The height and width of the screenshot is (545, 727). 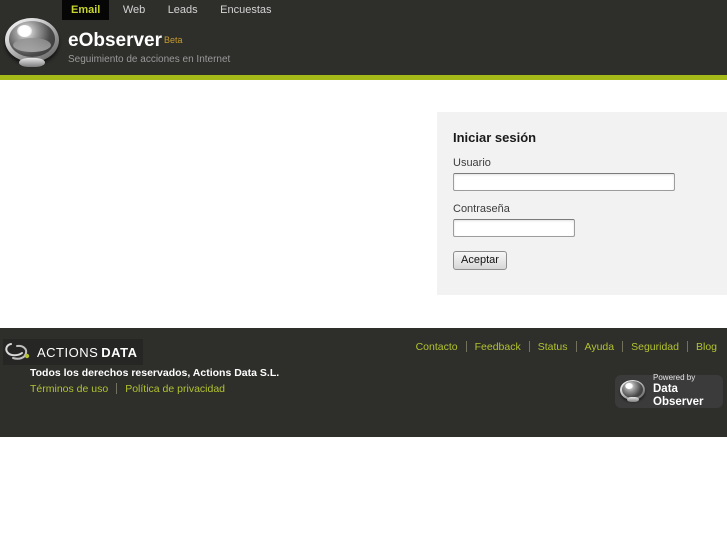 What do you see at coordinates (706, 347) in the screenshot?
I see `footer-link-blog: Blog` at bounding box center [706, 347].